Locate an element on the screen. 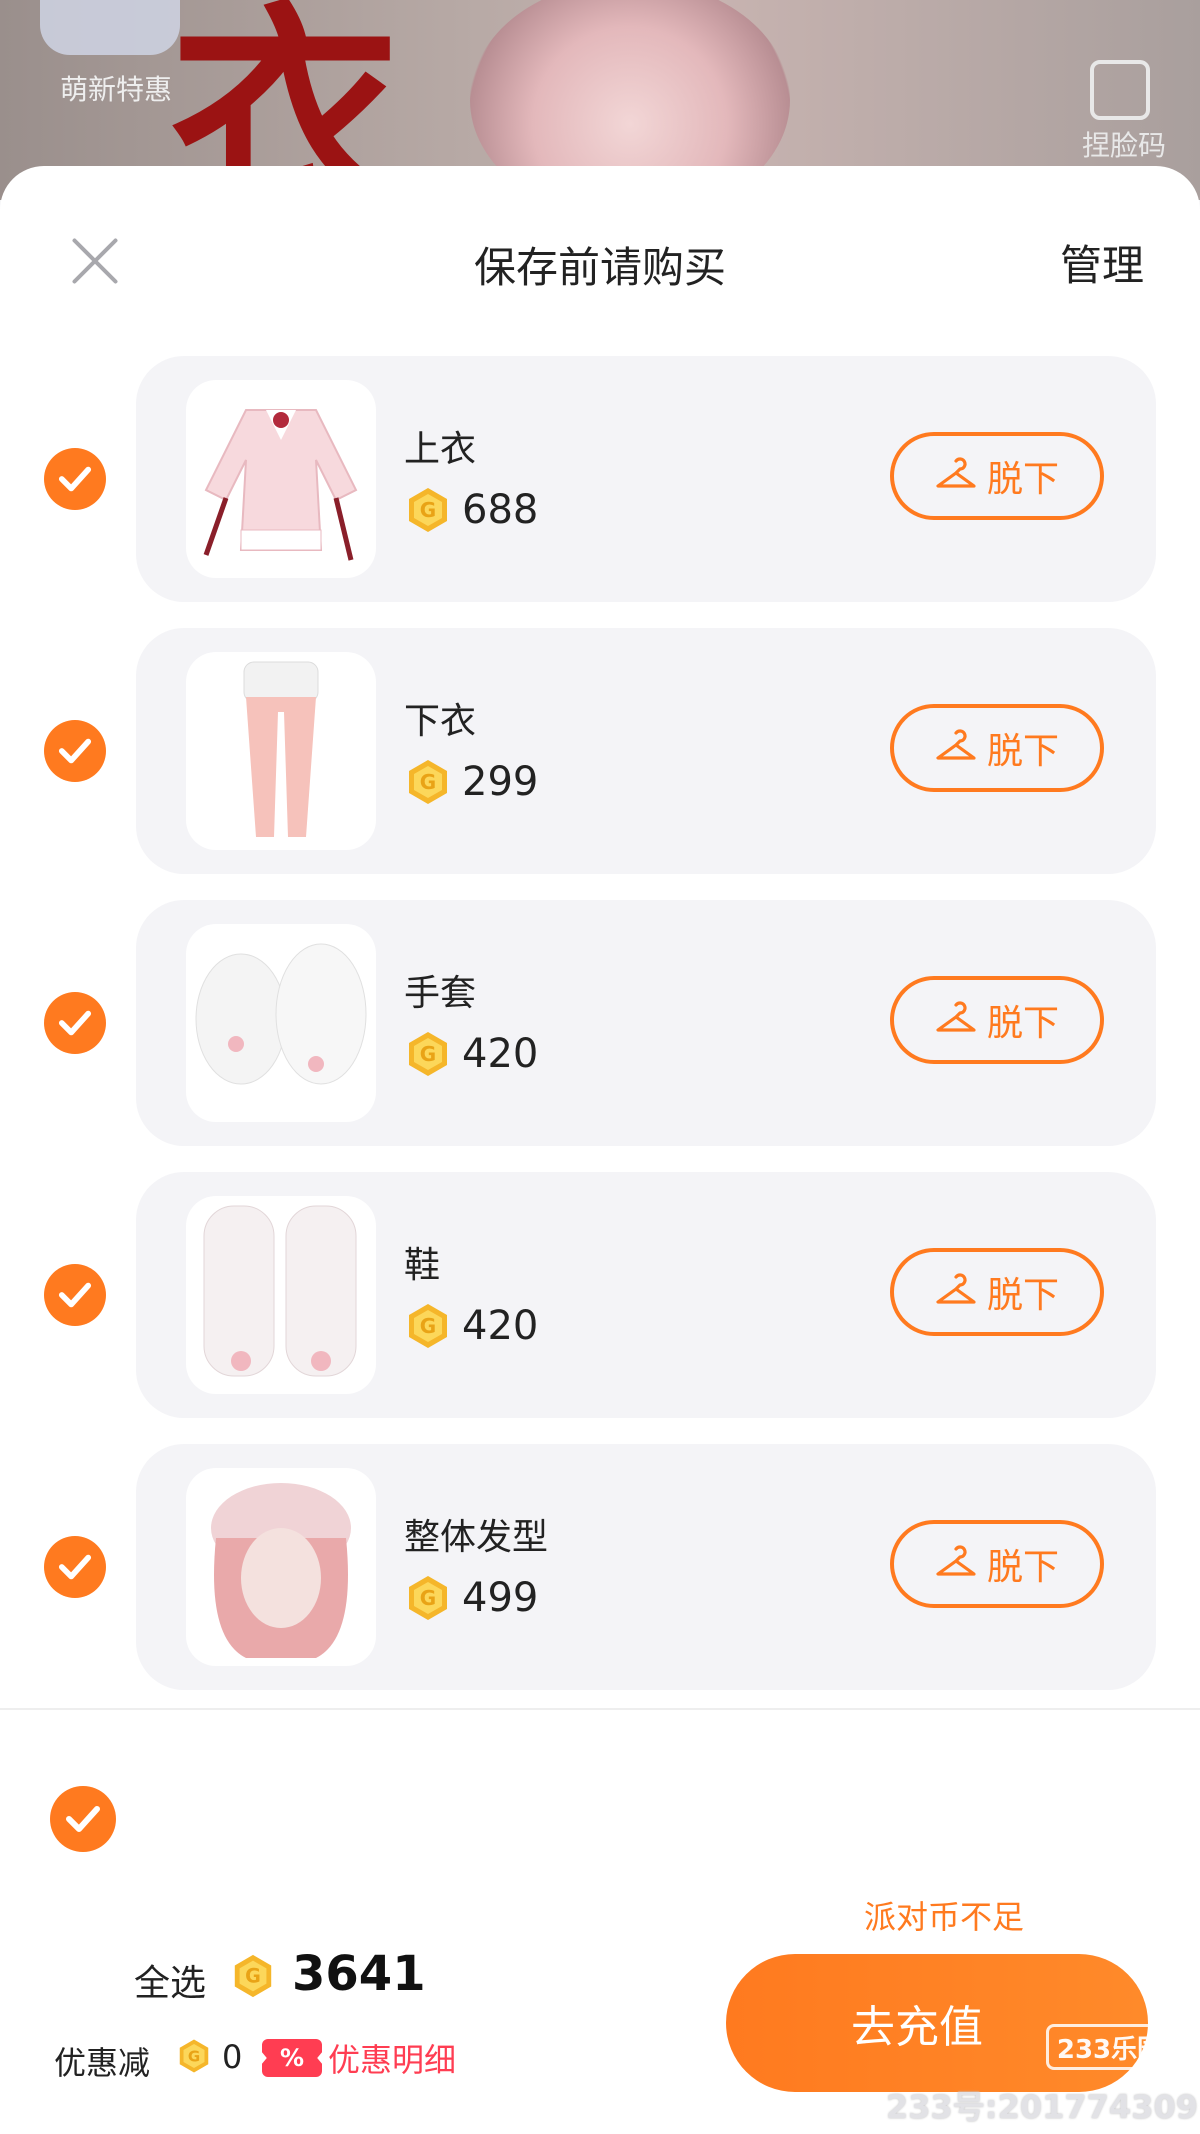 Image resolution: width=1200 pixels, height=2134 pixels. select-all-checkbox is located at coordinates (83, 1819).